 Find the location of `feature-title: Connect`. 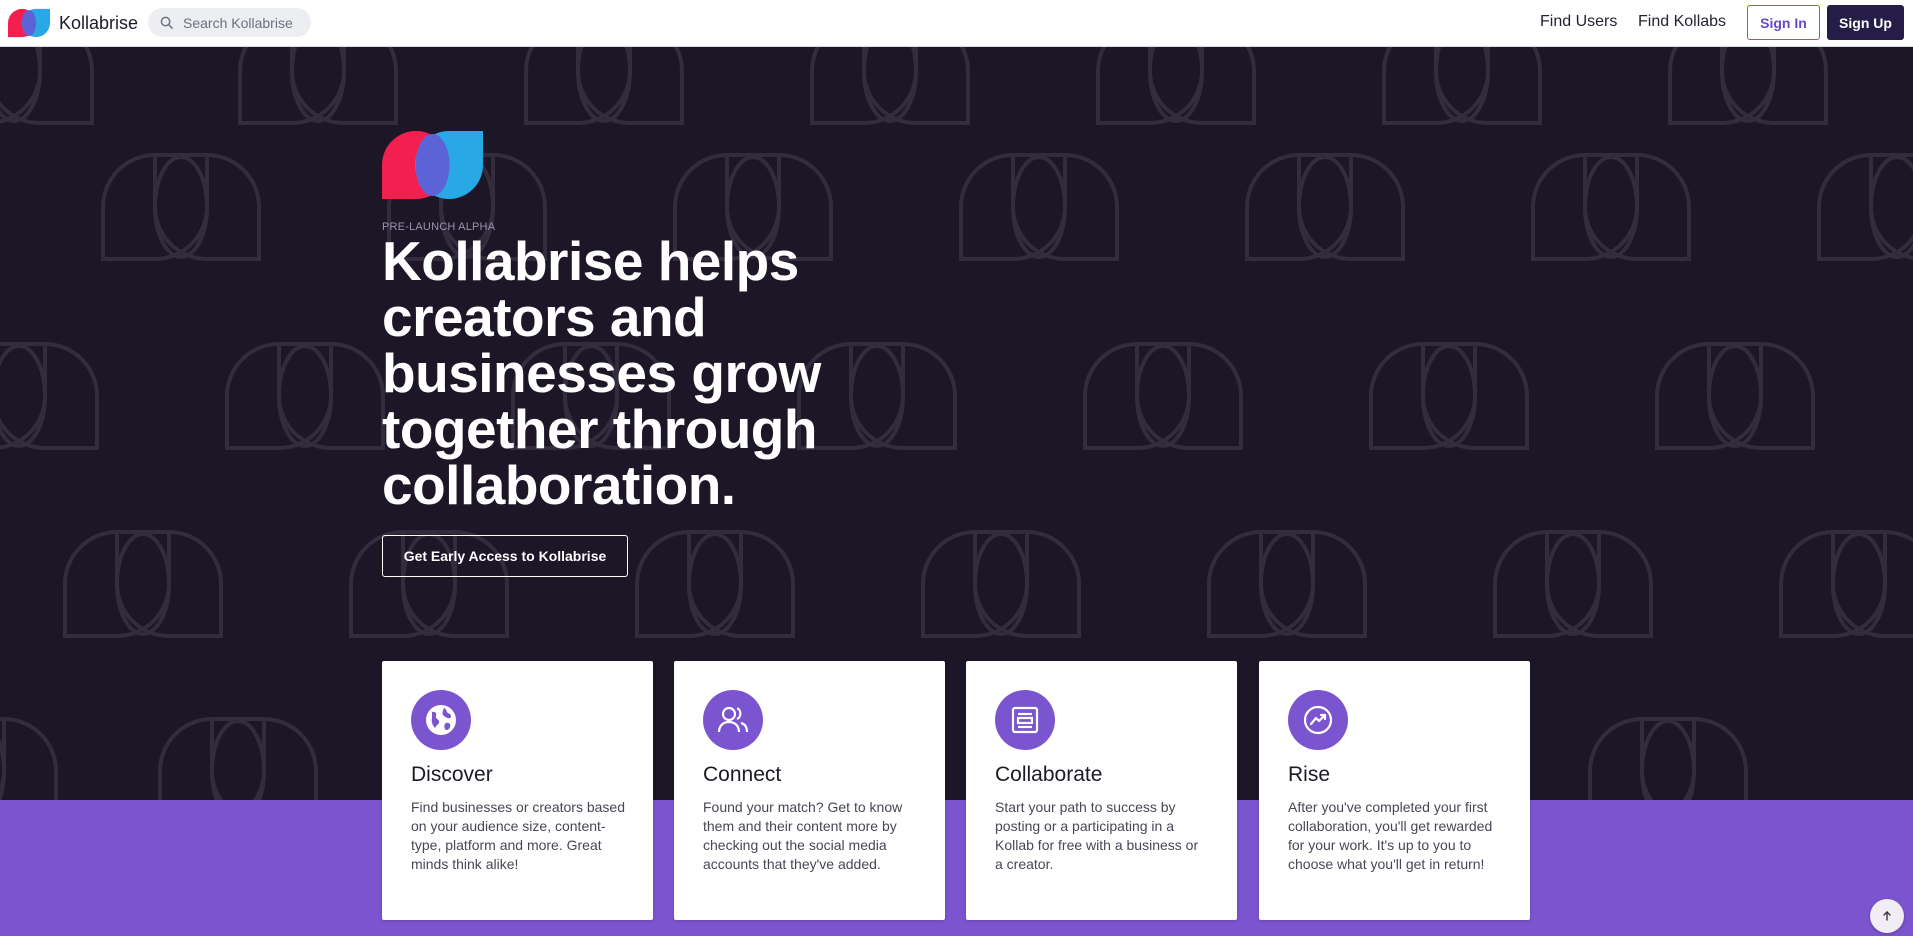

feature-title: Connect is located at coordinates (742, 774).